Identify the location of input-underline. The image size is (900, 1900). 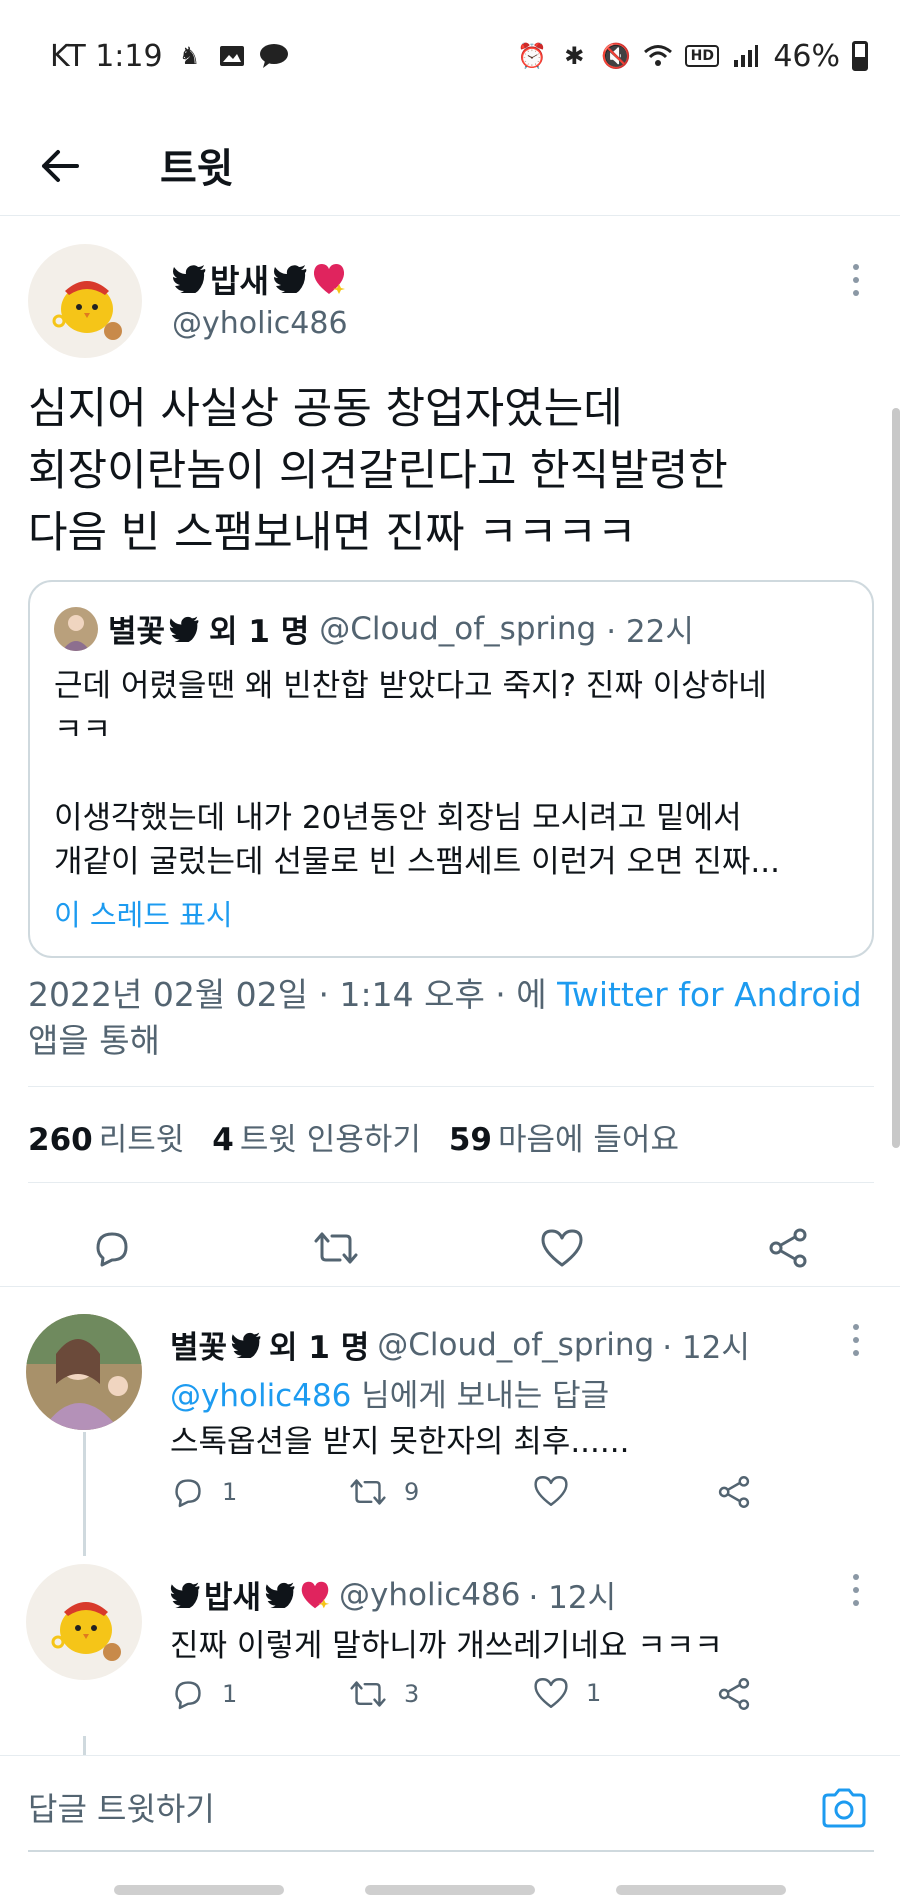
(451, 1851).